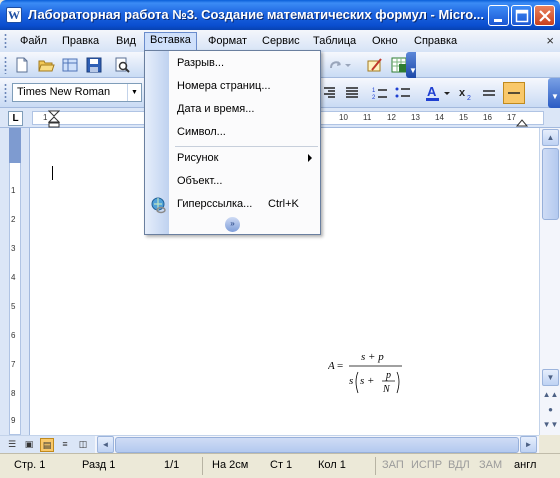 The width and height of the screenshot is (560, 478). Describe the element at coordinates (283, 204) in the screenshot. I see `menu-item-shortcut: Ctrl+K` at that location.